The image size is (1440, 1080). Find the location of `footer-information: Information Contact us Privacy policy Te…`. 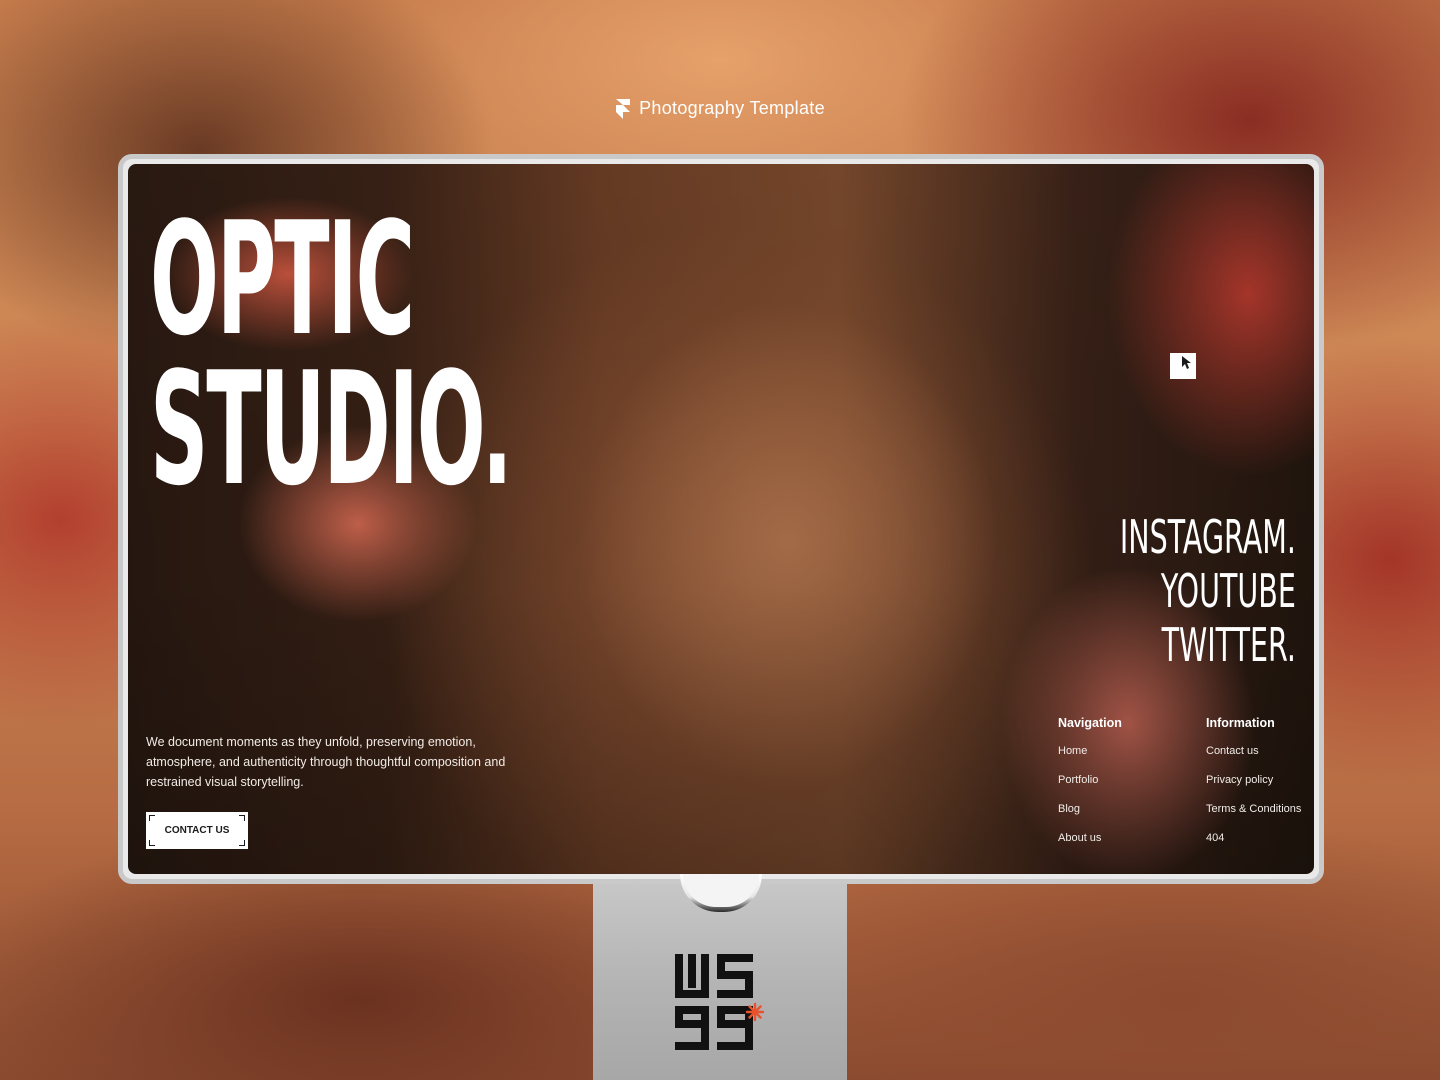

footer-information: Information Contact us Privacy policy Te… is located at coordinates (1253, 788).